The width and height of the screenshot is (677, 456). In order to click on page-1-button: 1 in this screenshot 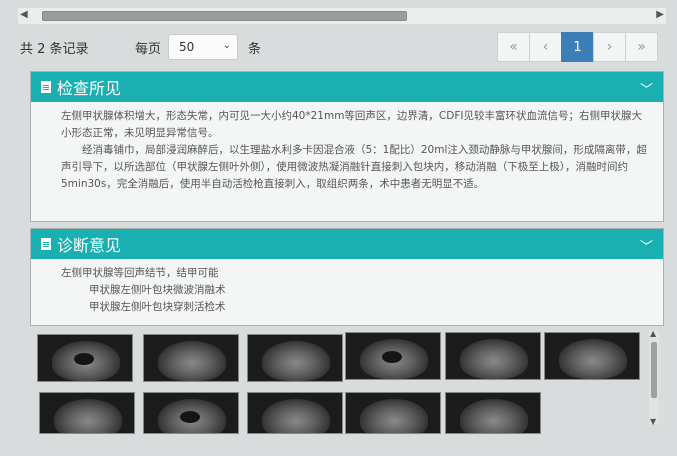, I will do `click(577, 47)`.